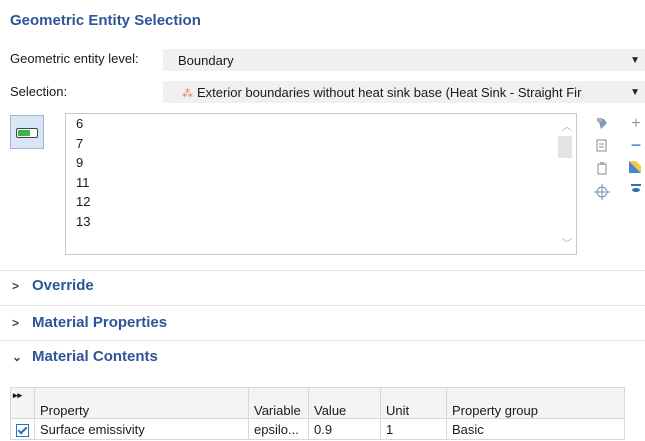 The height and width of the screenshot is (441, 645). I want to click on geometric-entity-level-value: Boundary, so click(206, 60).